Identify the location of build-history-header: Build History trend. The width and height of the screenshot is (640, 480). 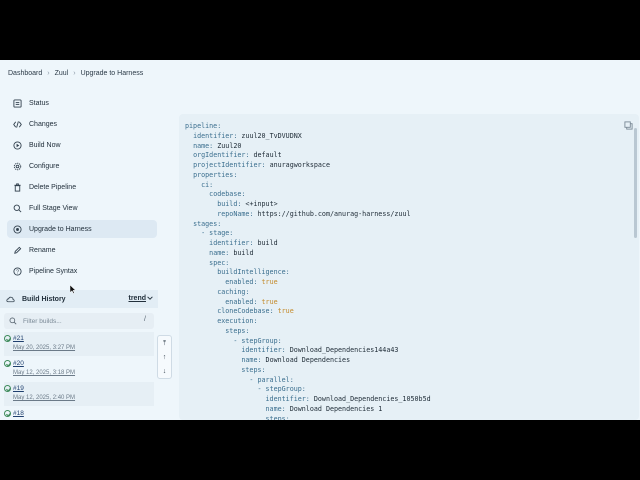
(79, 299).